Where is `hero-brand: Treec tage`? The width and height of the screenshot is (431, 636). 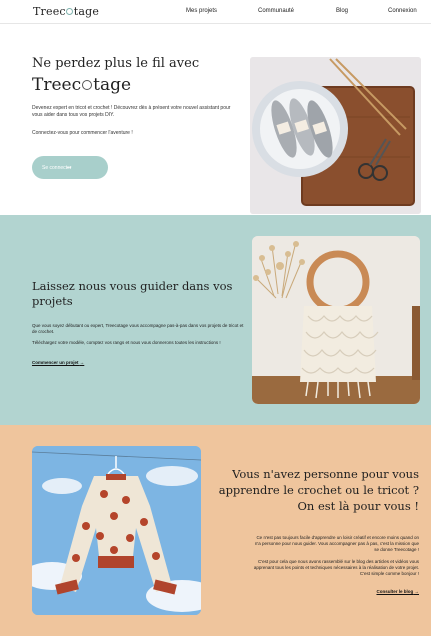 hero-brand: Treec tage is located at coordinates (81, 85).